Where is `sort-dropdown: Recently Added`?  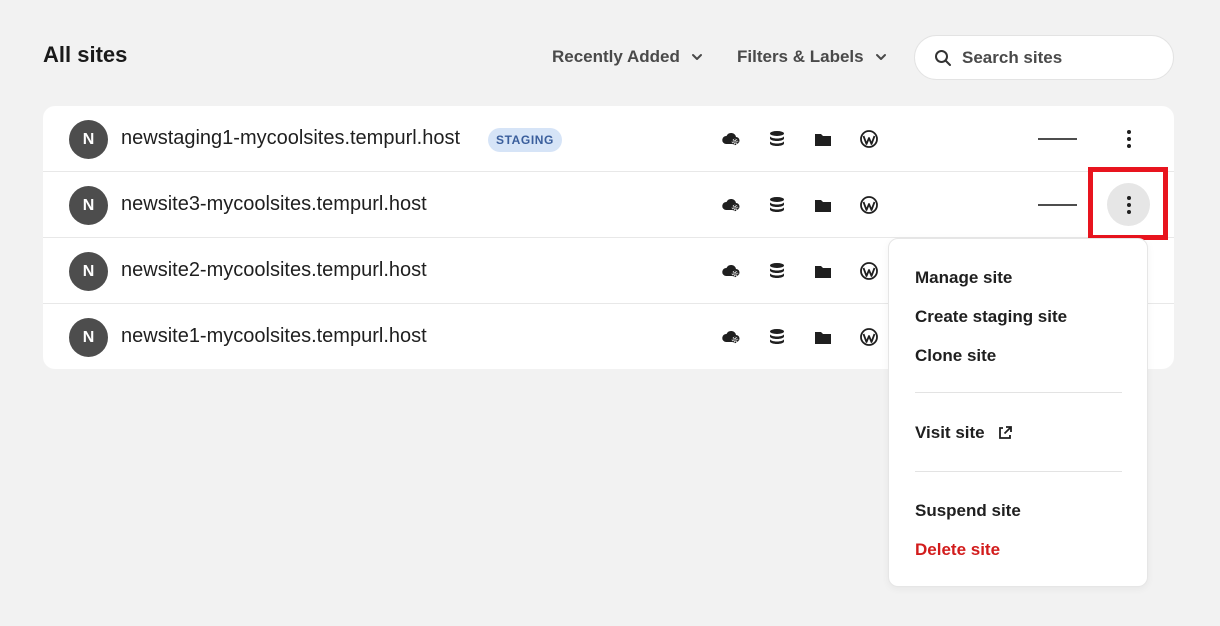 sort-dropdown: Recently Added is located at coordinates (628, 57).